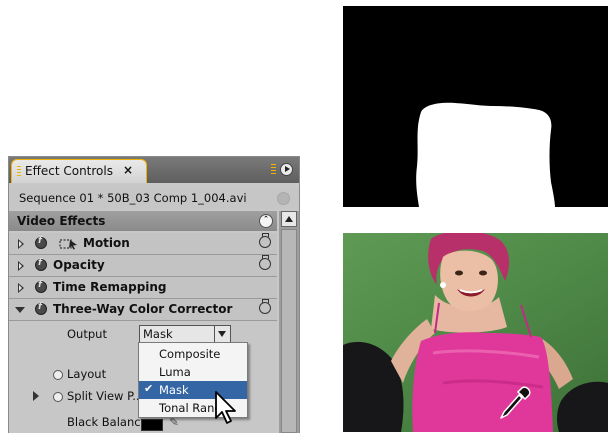  I want to click on tab-label: Effect Controls, so click(69, 171).